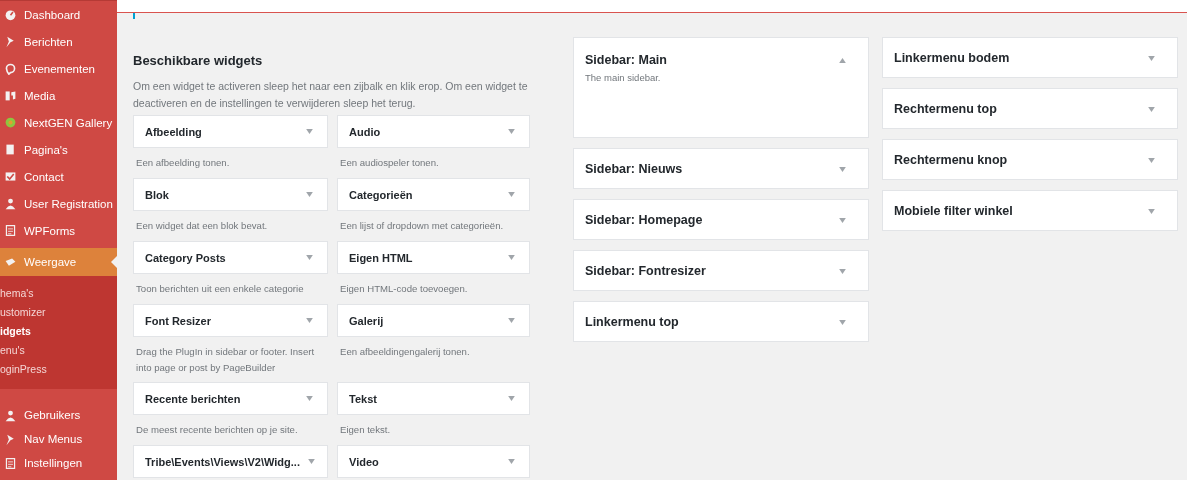  I want to click on menu-item: Pagina's, so click(58, 149).